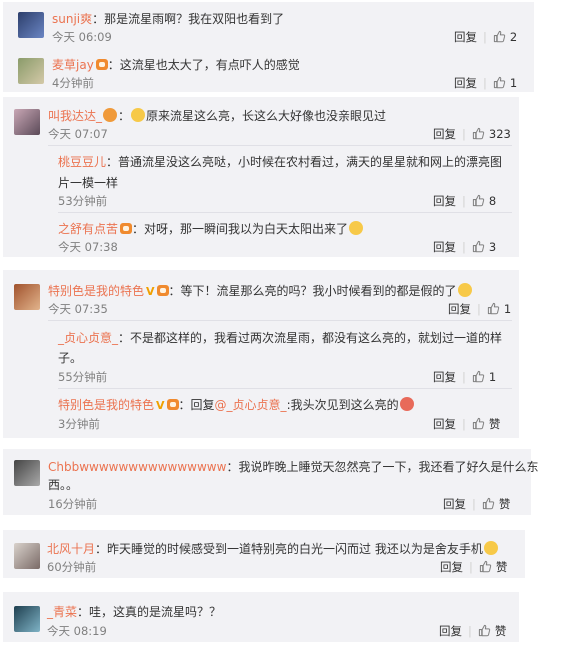  Describe the element at coordinates (490, 548) in the screenshot. I see `crying-laugh-emoji-icon` at that location.